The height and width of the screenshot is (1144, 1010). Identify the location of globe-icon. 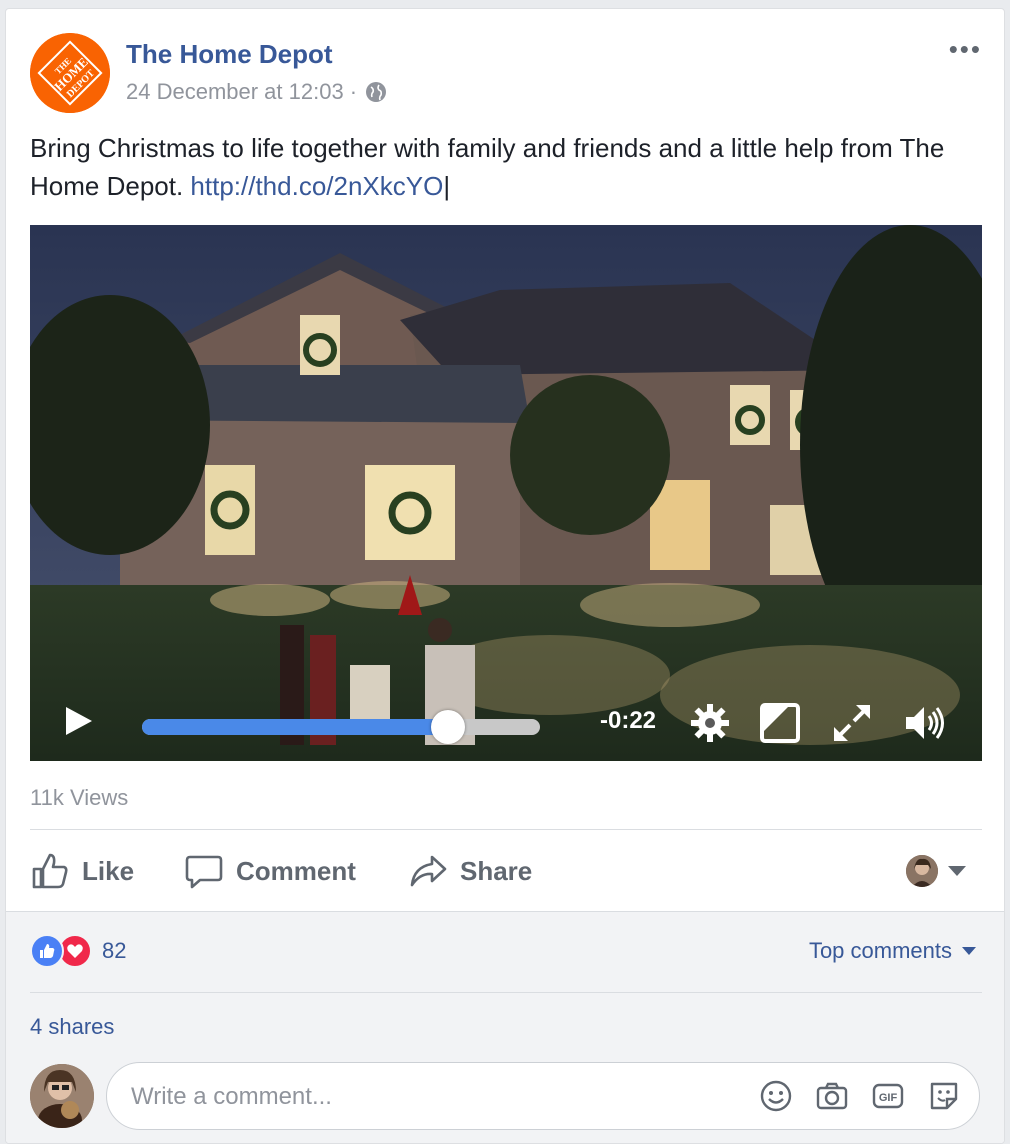
(376, 92).